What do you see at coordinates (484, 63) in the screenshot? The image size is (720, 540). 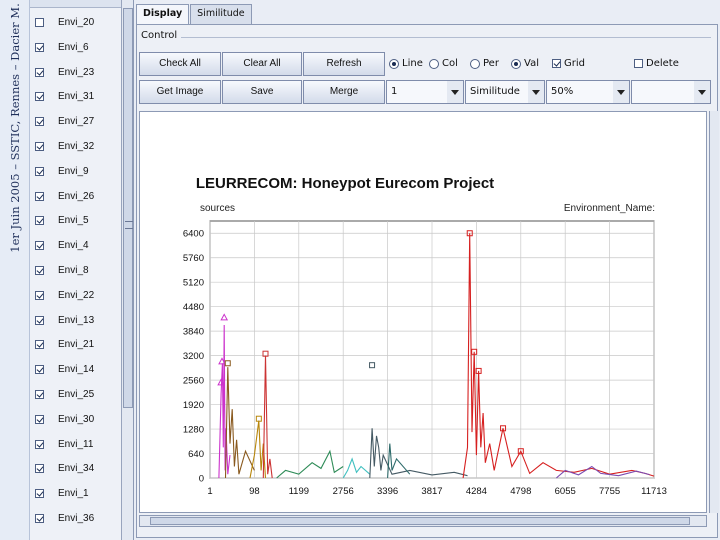 I see `radio-per: Per` at bounding box center [484, 63].